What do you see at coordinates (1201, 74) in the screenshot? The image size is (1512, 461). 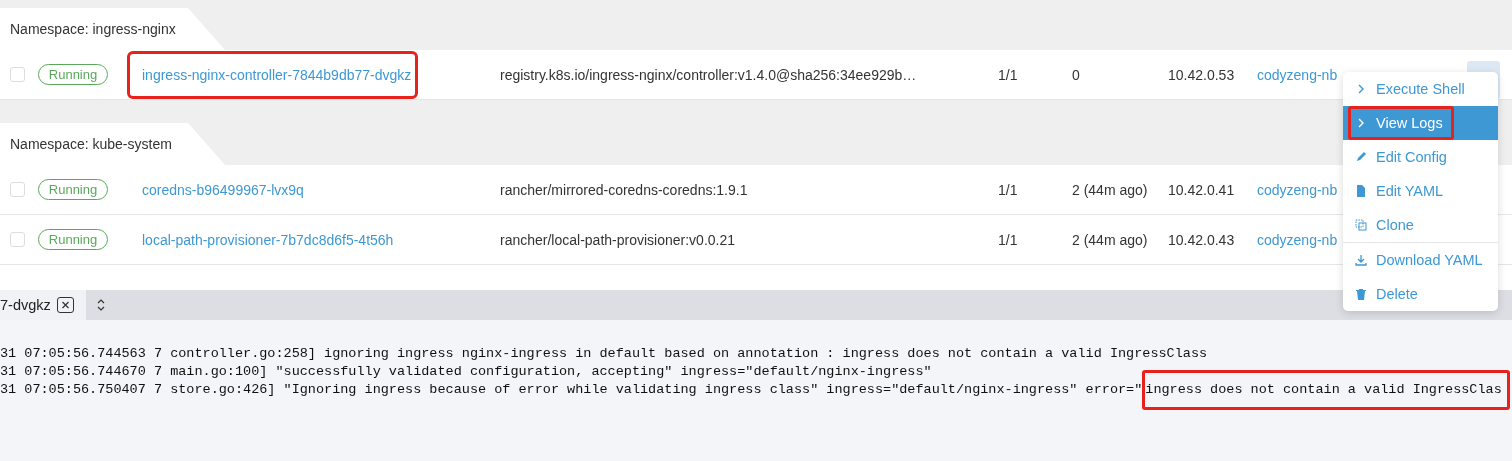 I see `ip-cell: 10.42.0.53` at bounding box center [1201, 74].